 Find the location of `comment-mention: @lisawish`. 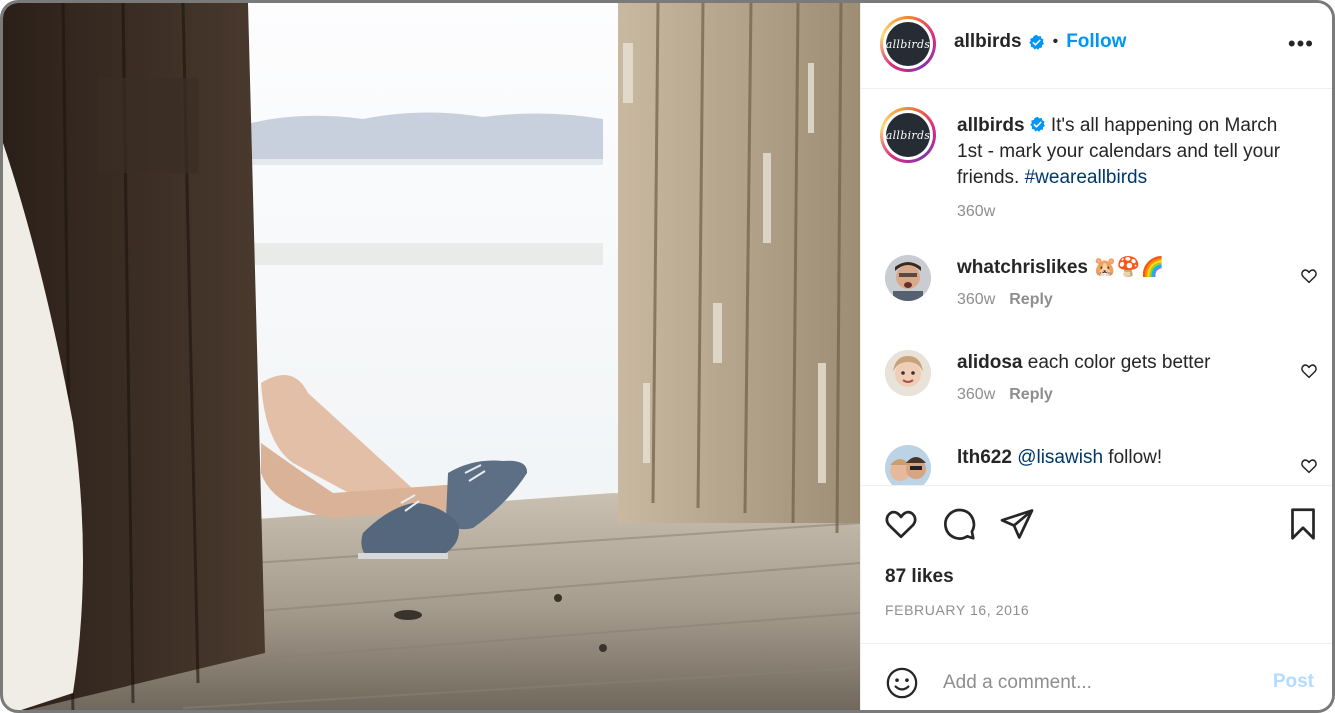

comment-mention: @lisawish is located at coordinates (1060, 457).